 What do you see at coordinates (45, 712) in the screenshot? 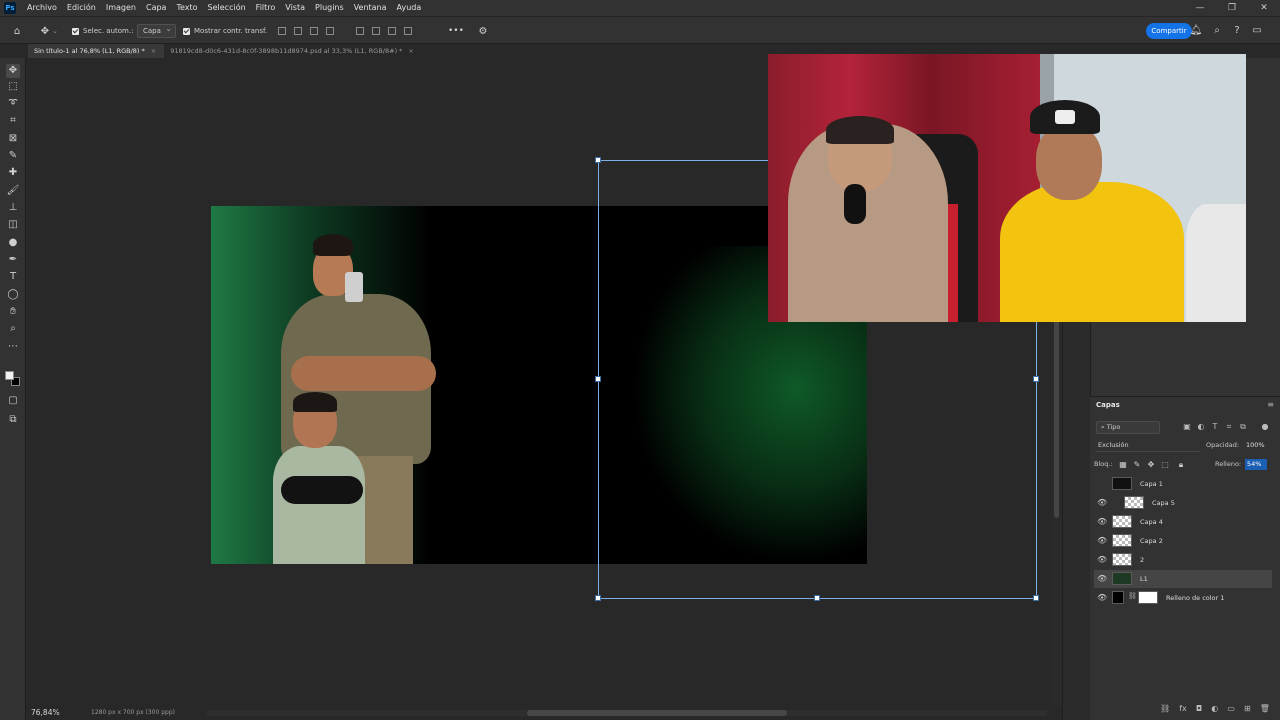
I see `zoom-level: 76,84%` at bounding box center [45, 712].